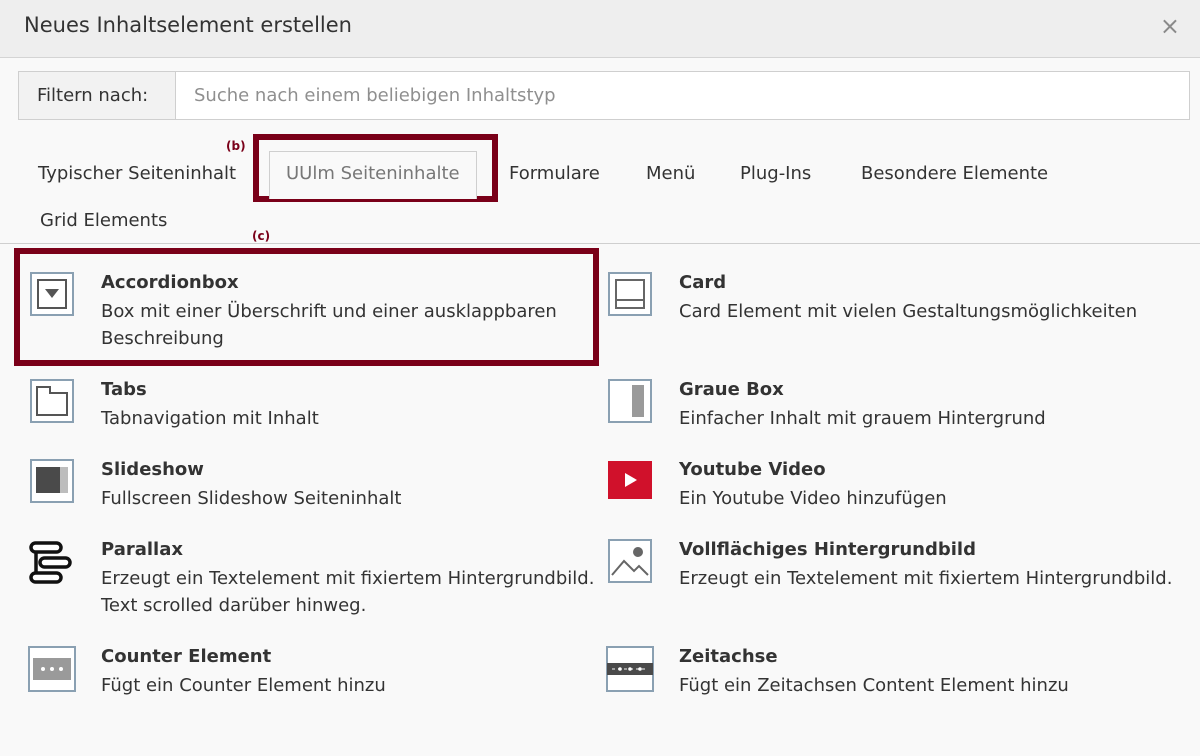 The height and width of the screenshot is (756, 1200). What do you see at coordinates (170, 282) in the screenshot?
I see `item-name: Accordionbox` at bounding box center [170, 282].